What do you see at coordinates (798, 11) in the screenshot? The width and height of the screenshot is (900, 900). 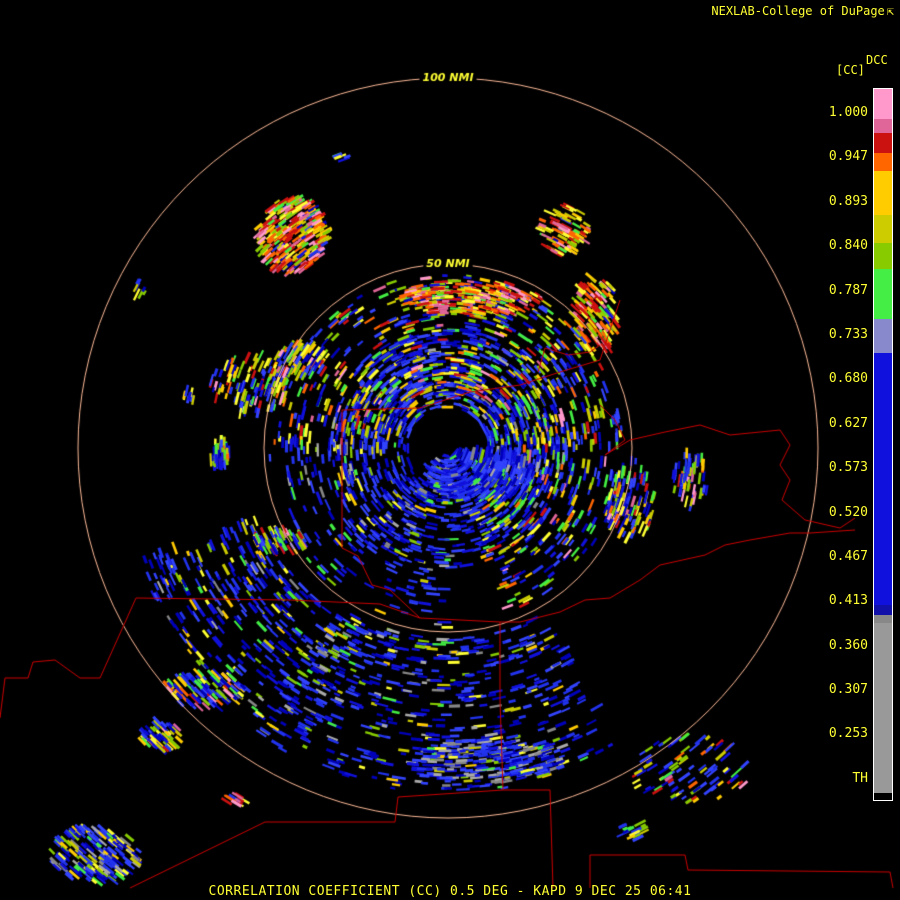 I see `credit-text: NEXLAB-College of DuPage` at bounding box center [798, 11].